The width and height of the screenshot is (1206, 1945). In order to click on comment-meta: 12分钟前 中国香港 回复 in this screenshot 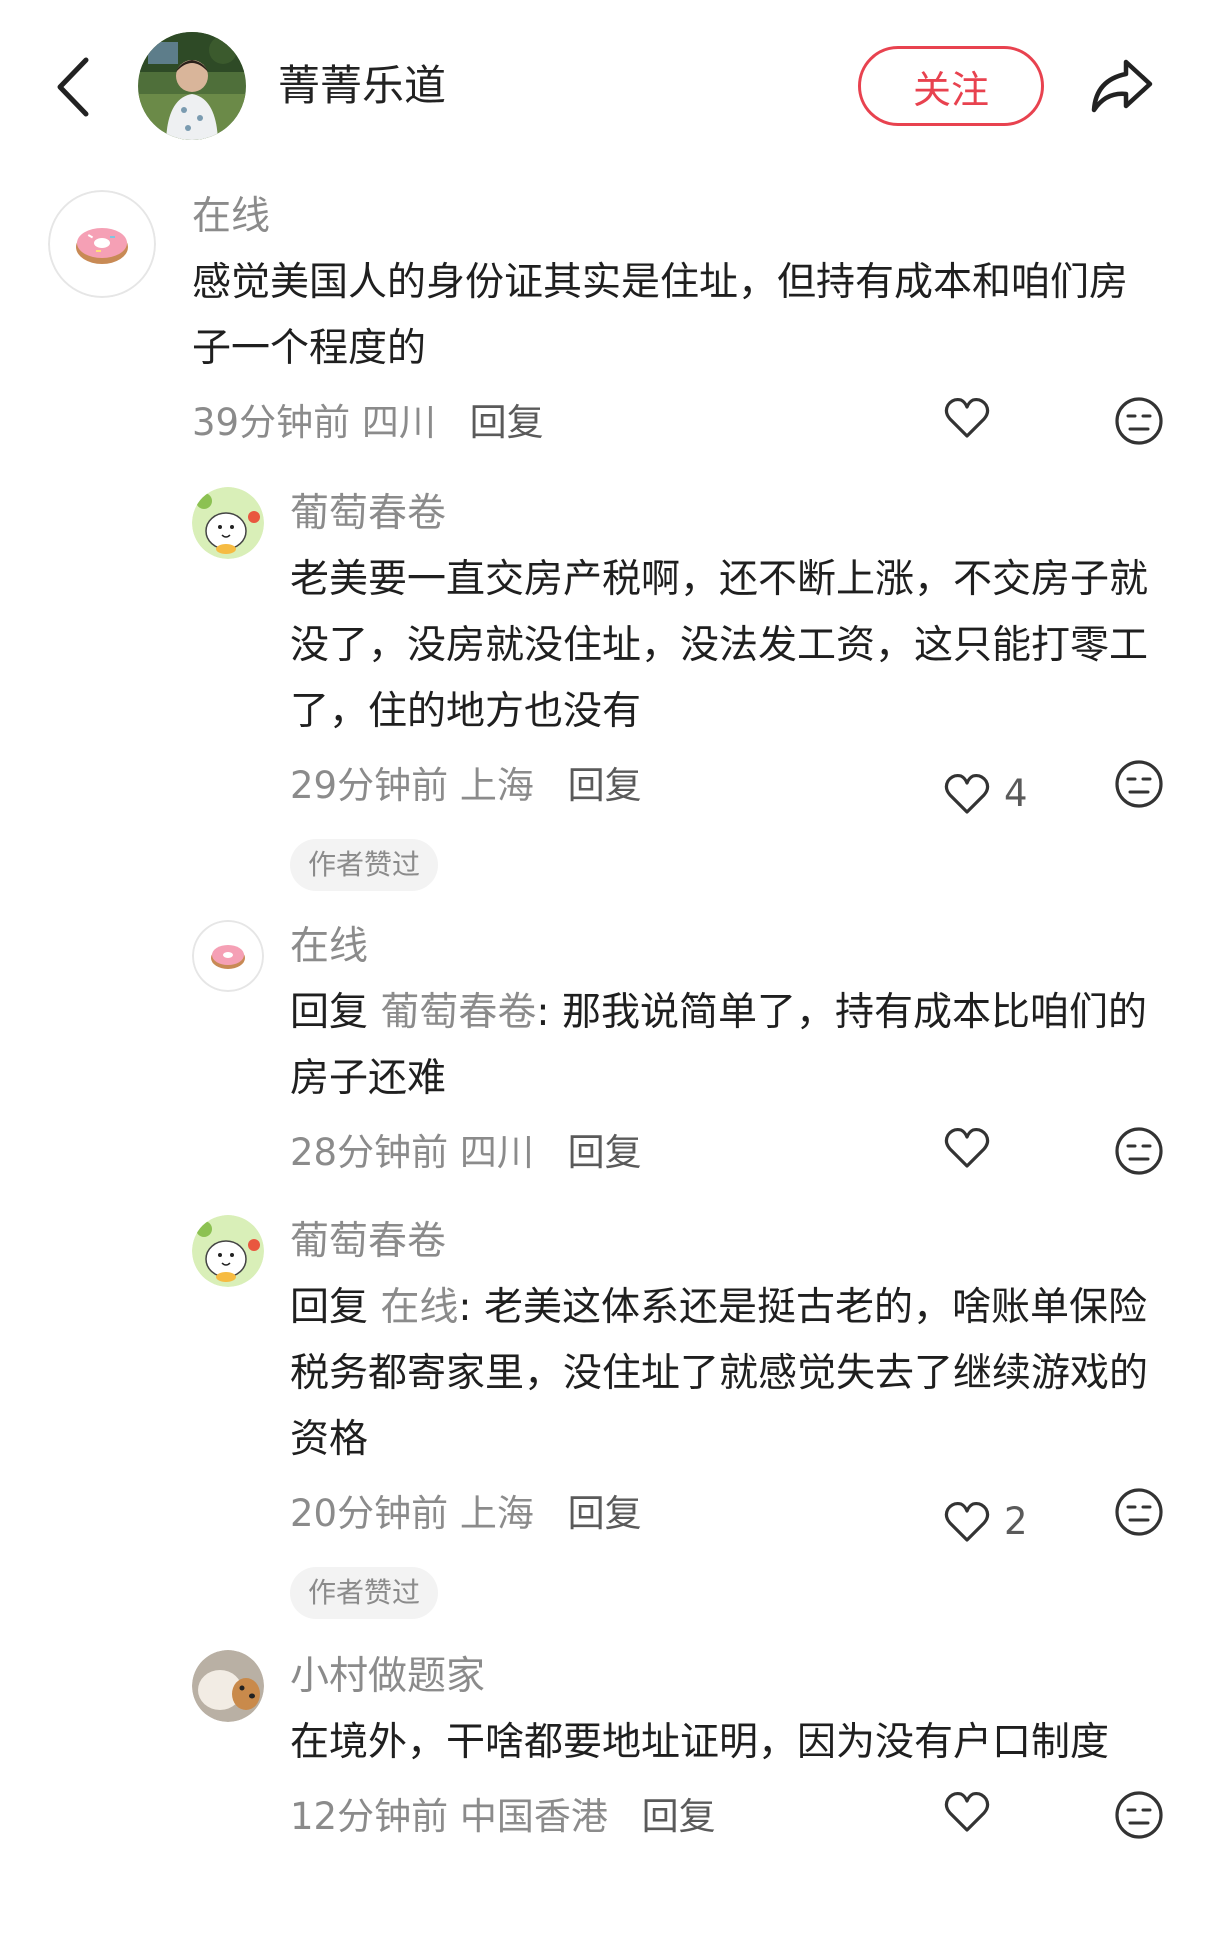, I will do `click(730, 1817)`.